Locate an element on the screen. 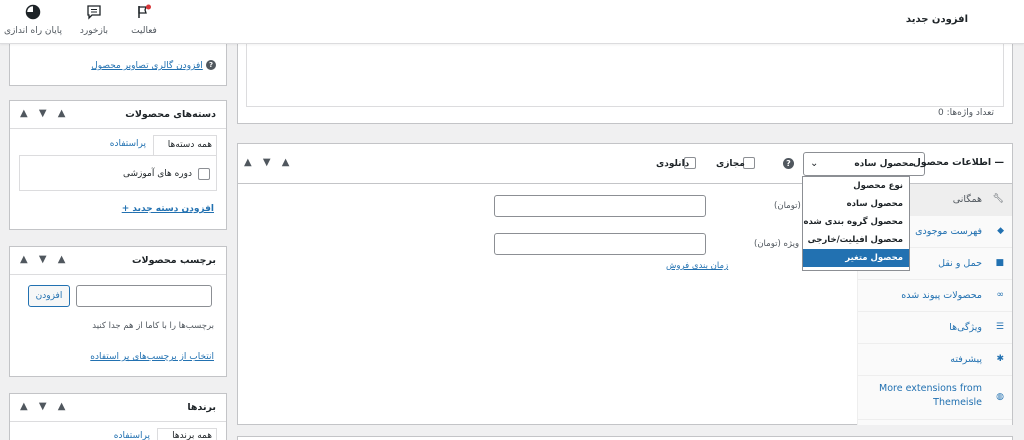  dropdown-option-simple: محصول ساده is located at coordinates (856, 204).